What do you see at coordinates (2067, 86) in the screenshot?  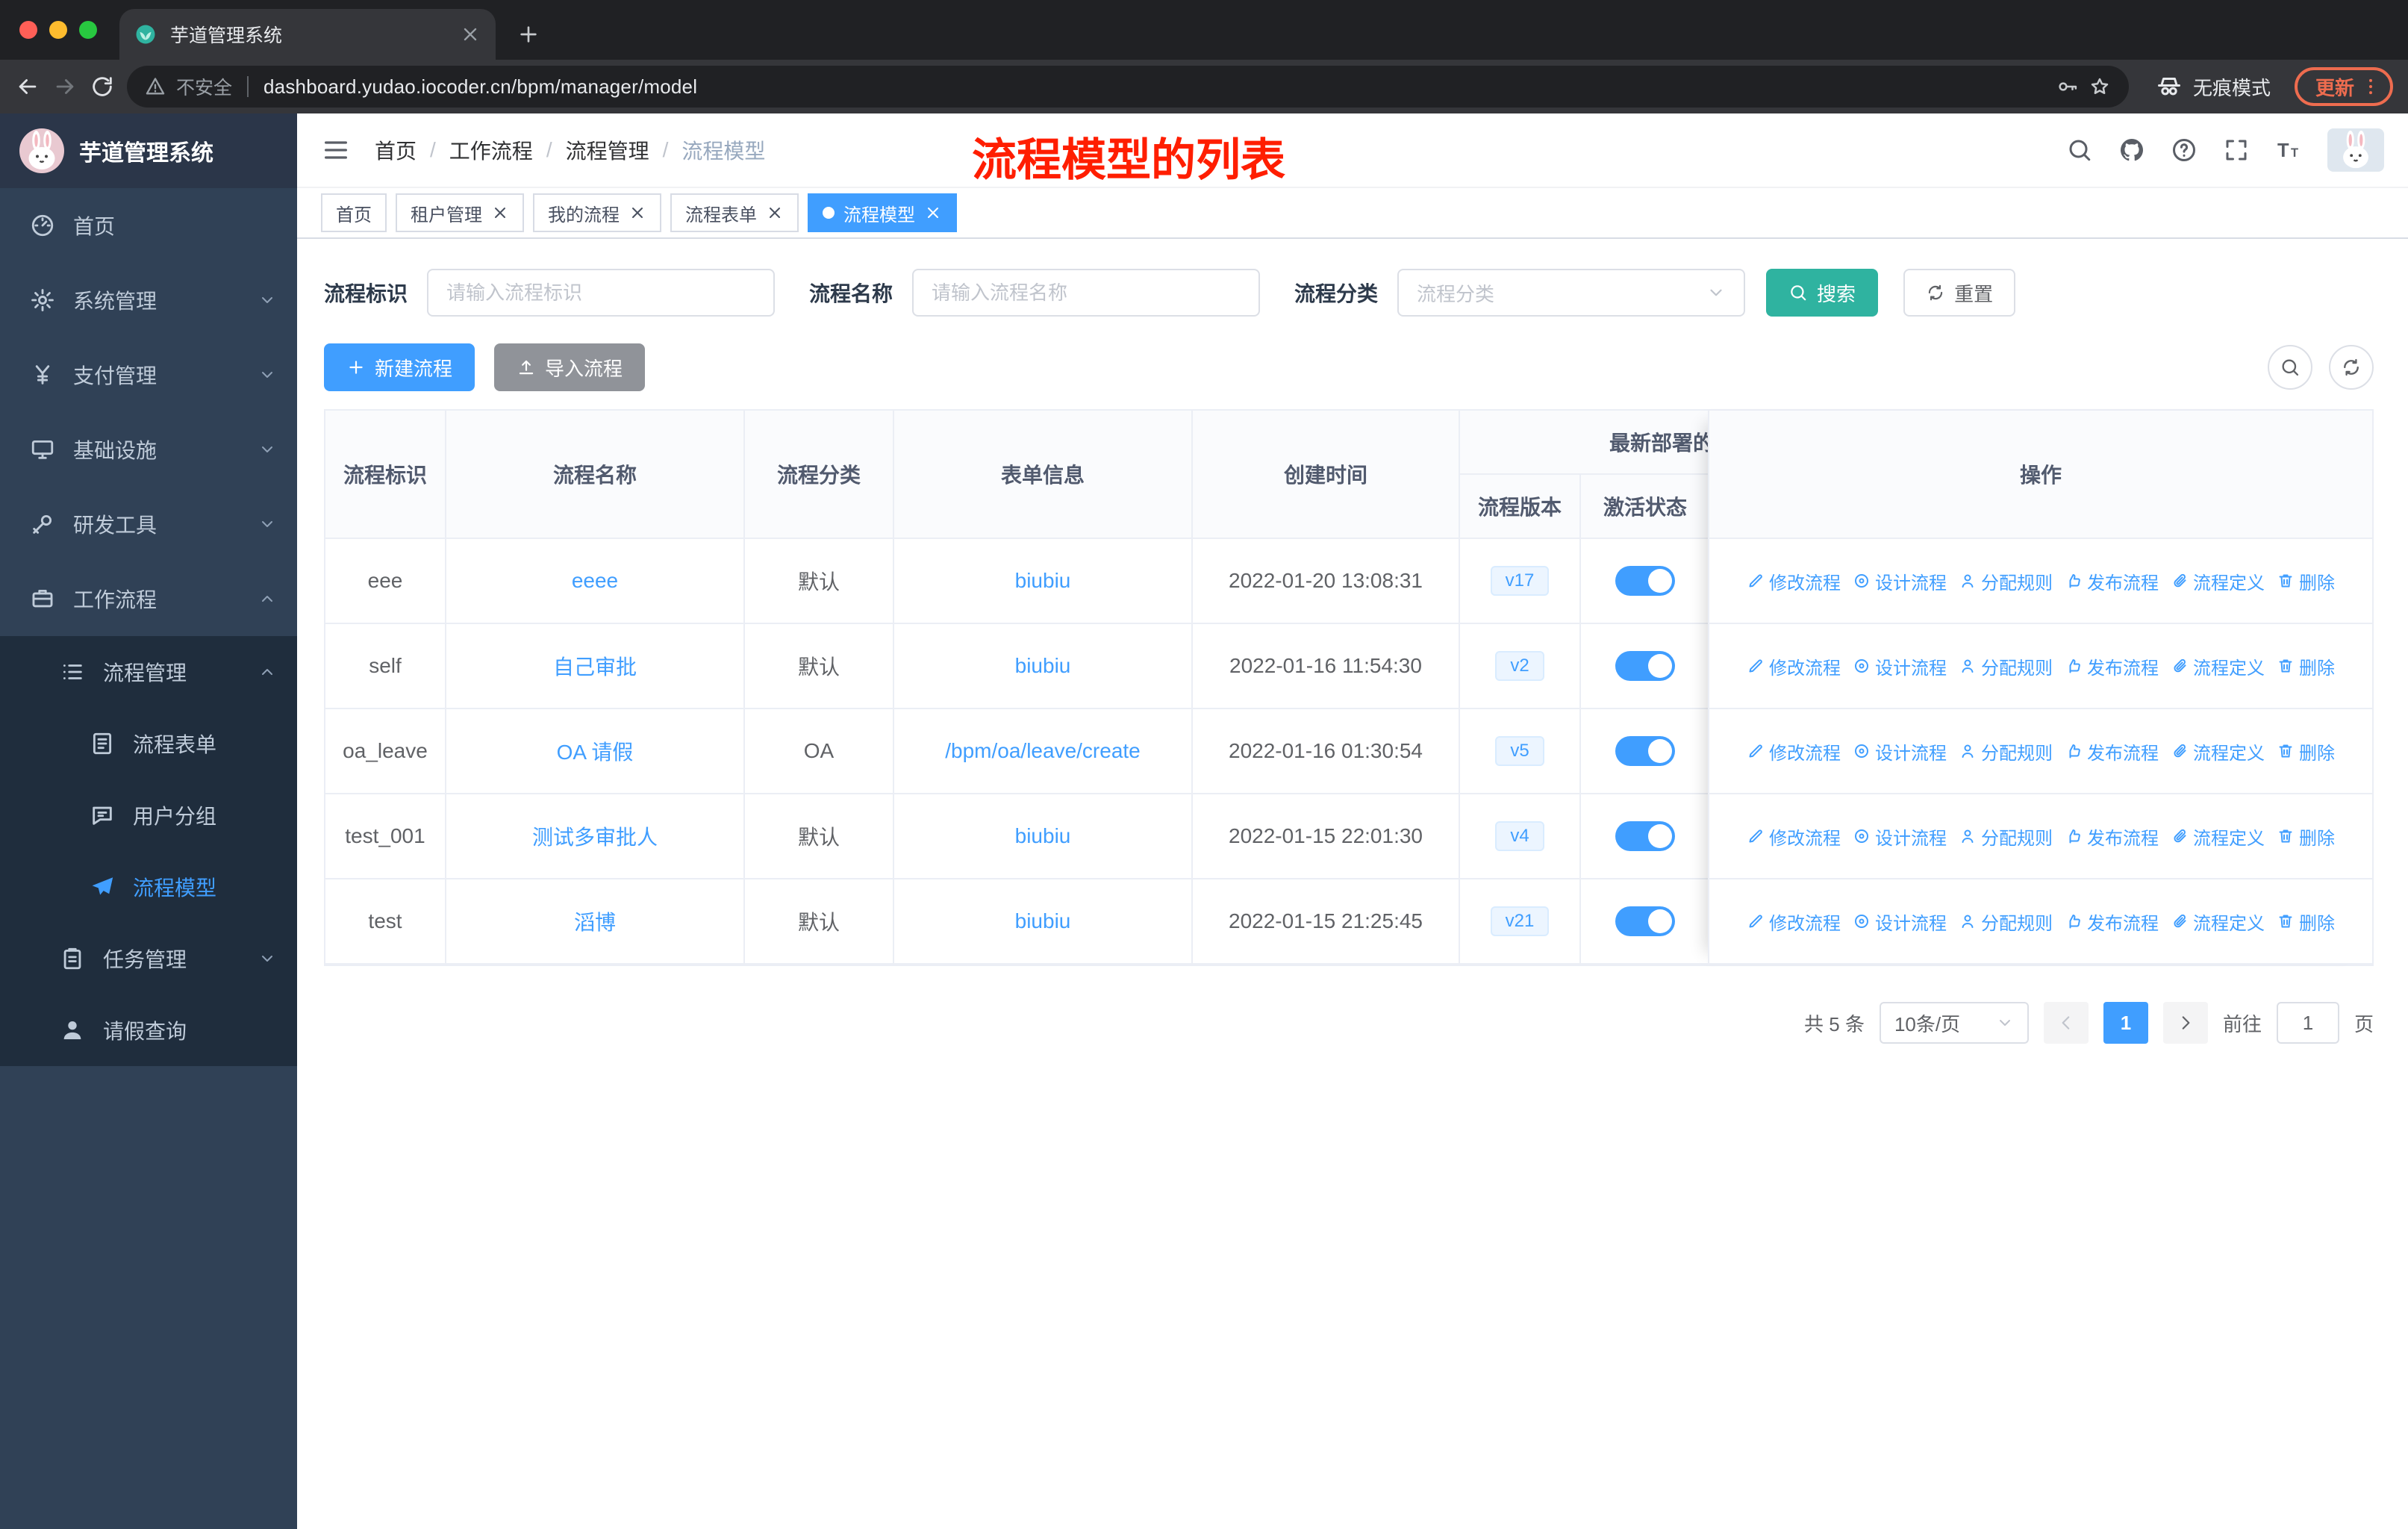 I see `password-manager-icon` at bounding box center [2067, 86].